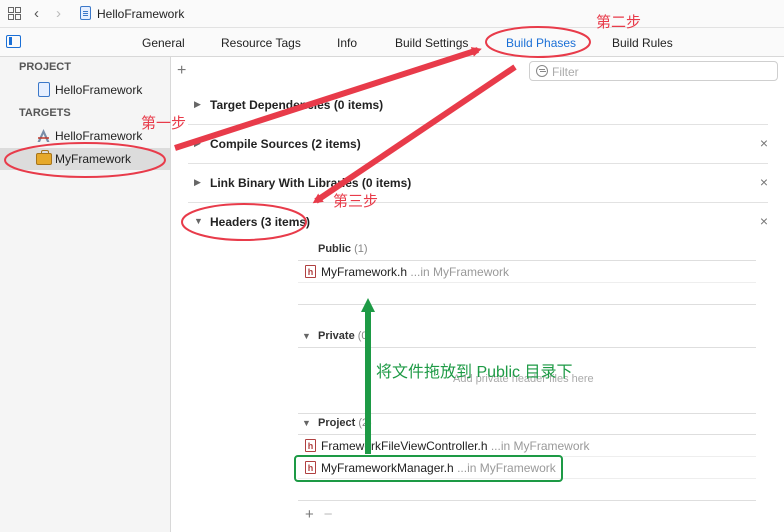 This screenshot has height=532, width=784. What do you see at coordinates (163, 43) in the screenshot?
I see `tab-general: General` at bounding box center [163, 43].